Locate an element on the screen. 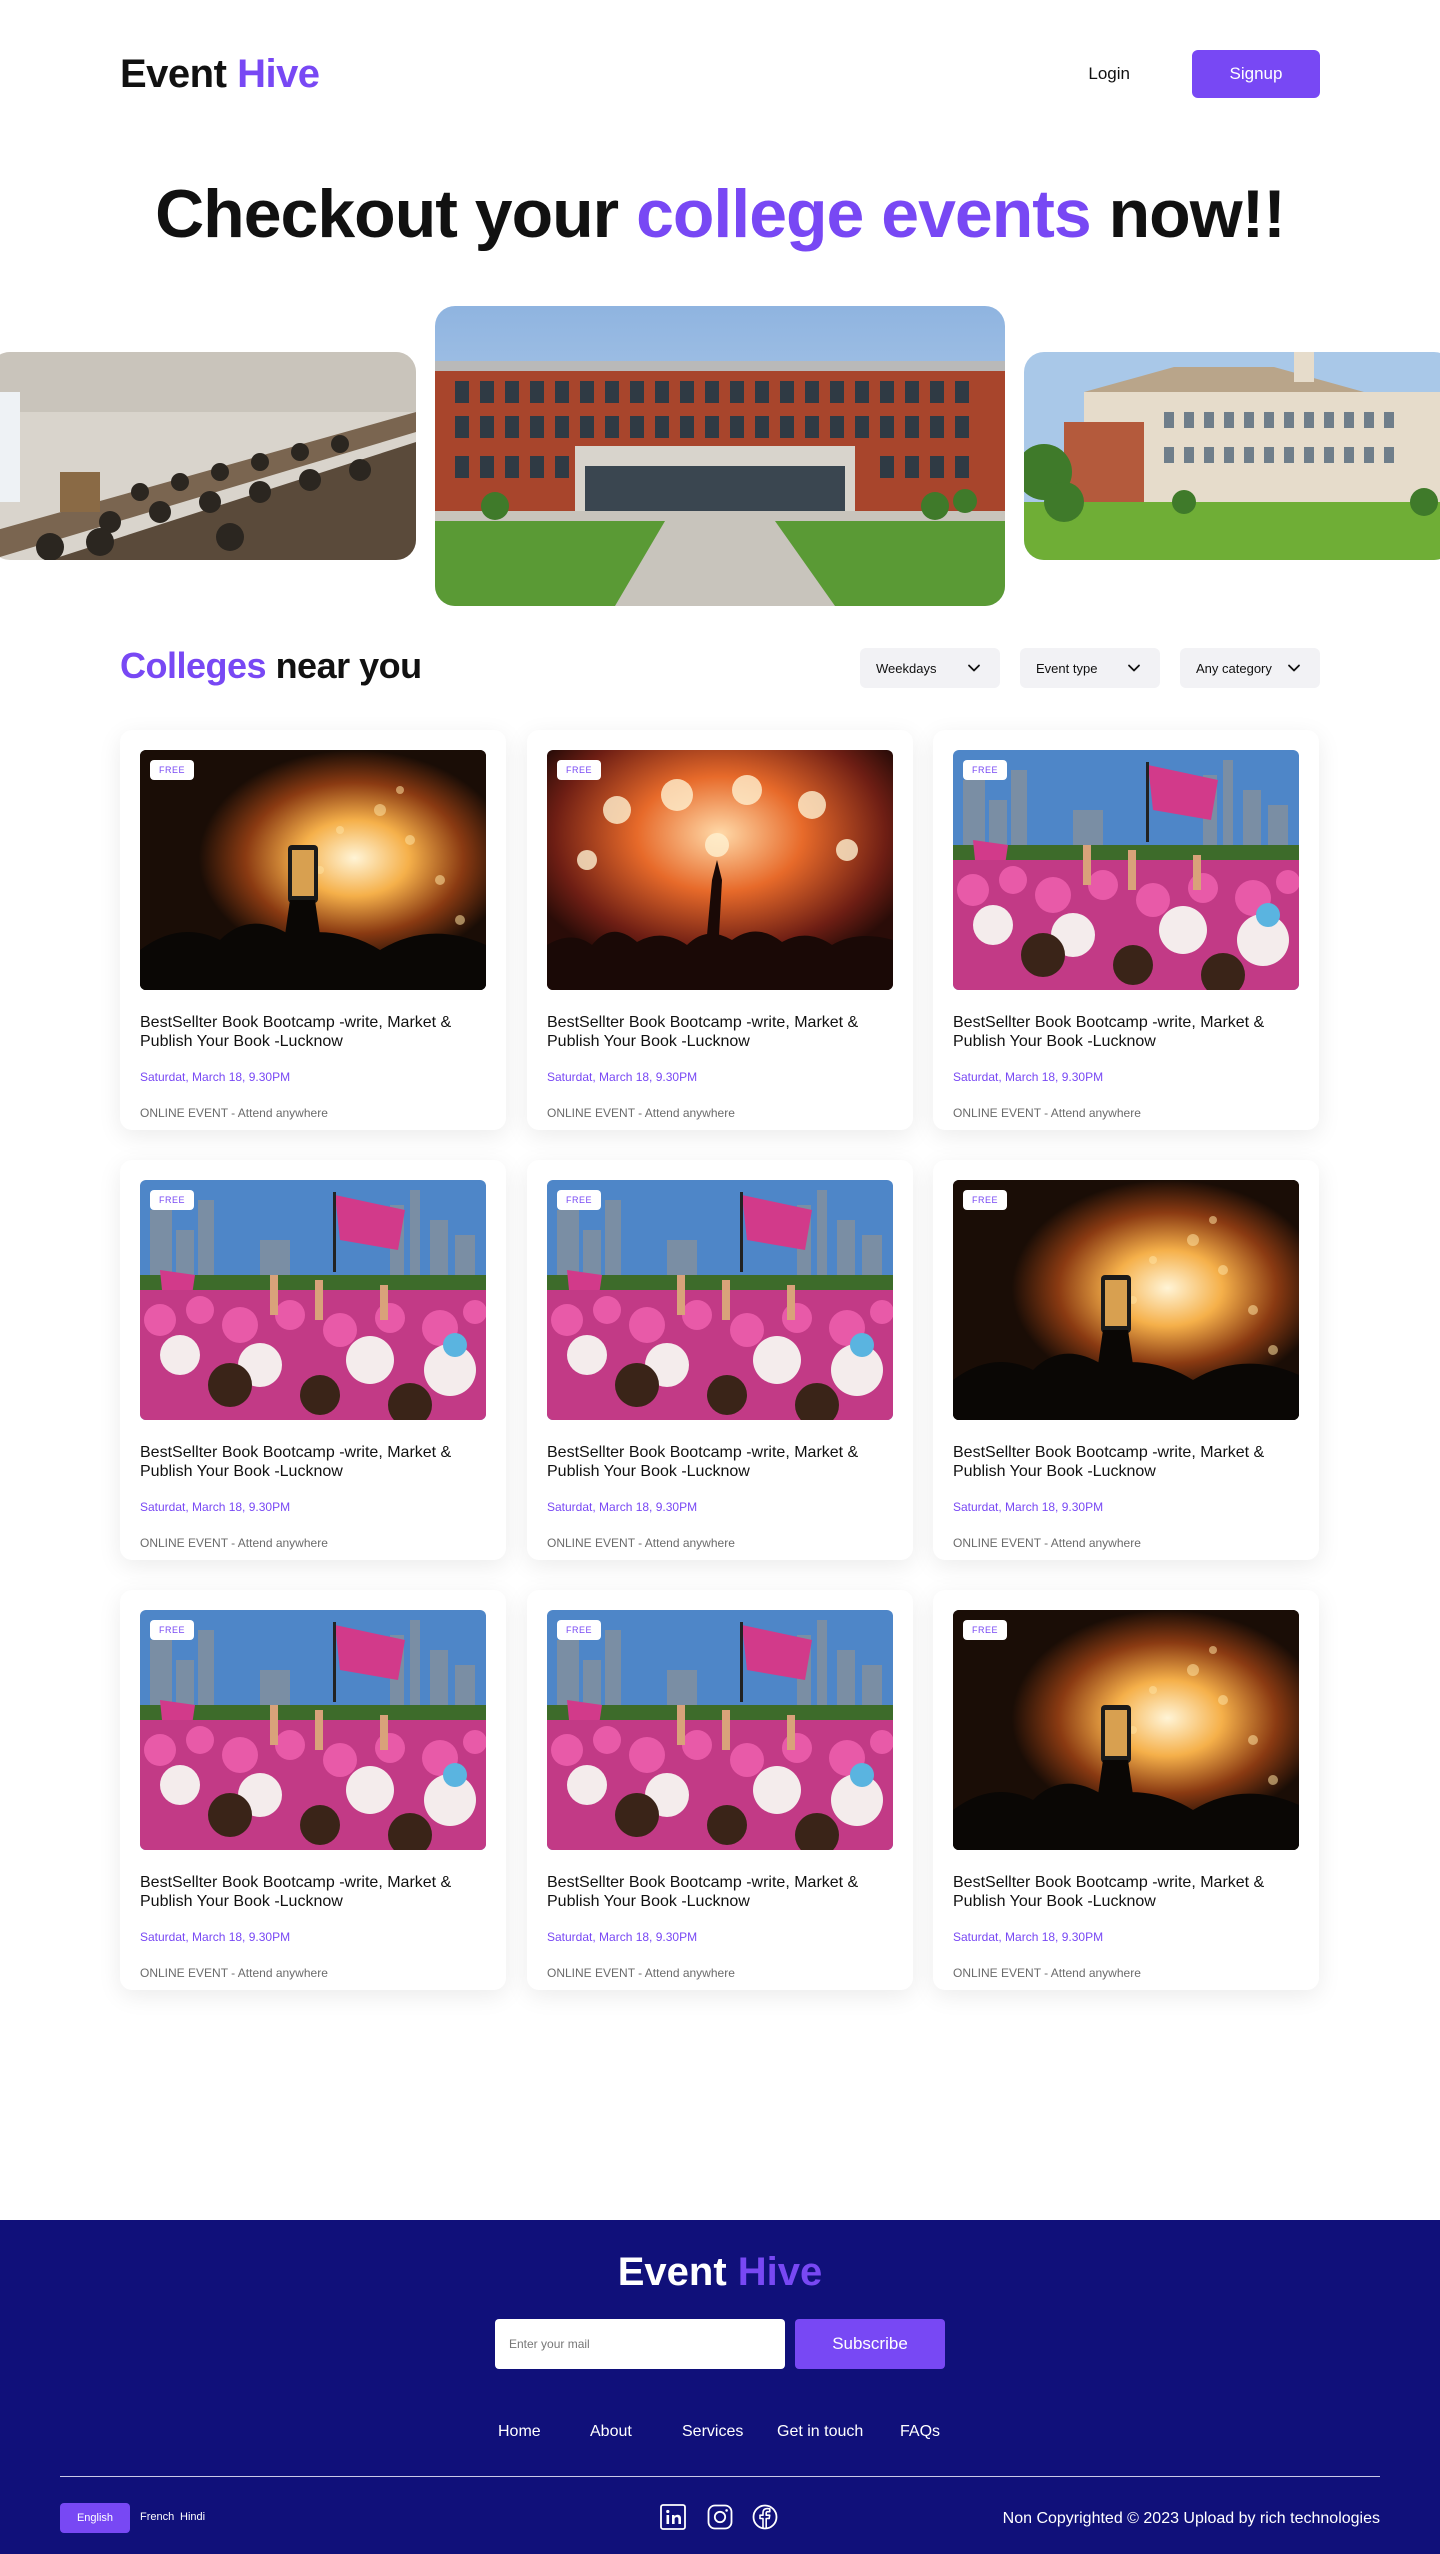 The width and height of the screenshot is (1440, 2554). language-english-button: English is located at coordinates (95, 2518).